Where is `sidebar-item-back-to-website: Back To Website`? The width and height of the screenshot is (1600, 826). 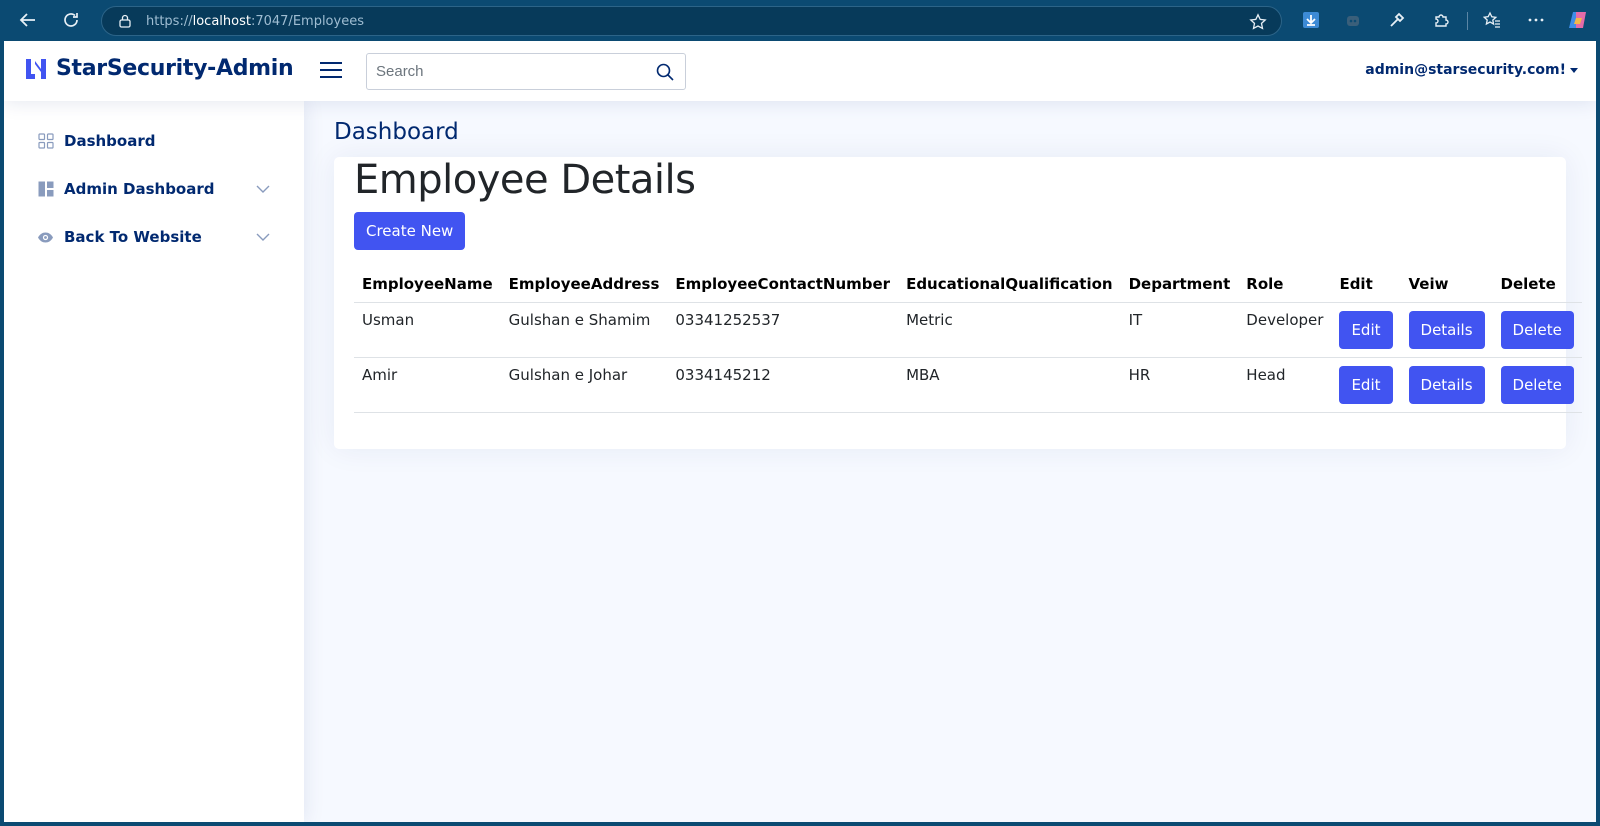 sidebar-item-back-to-website: Back To Website is located at coordinates (154, 237).